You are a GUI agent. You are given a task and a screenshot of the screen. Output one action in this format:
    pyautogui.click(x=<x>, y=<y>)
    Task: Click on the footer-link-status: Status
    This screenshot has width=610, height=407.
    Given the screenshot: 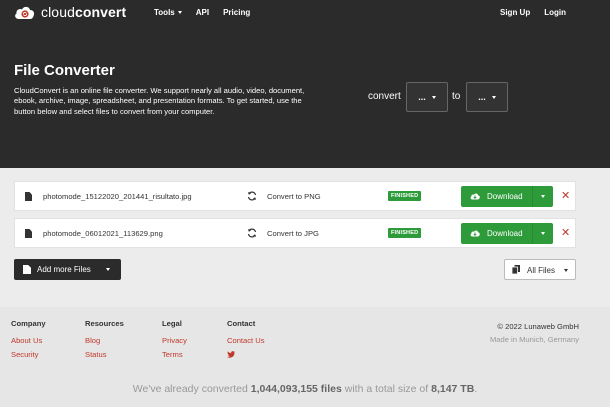 What is the action you would take?
    pyautogui.click(x=104, y=355)
    